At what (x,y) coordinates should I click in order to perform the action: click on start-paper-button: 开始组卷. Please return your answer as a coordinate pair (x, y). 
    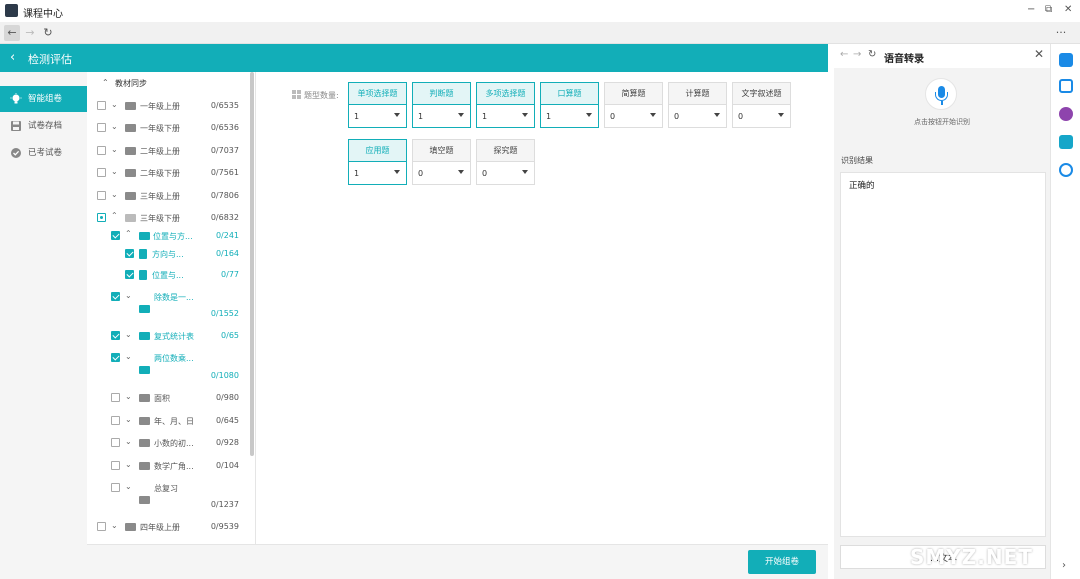
    Looking at the image, I should click on (782, 562).